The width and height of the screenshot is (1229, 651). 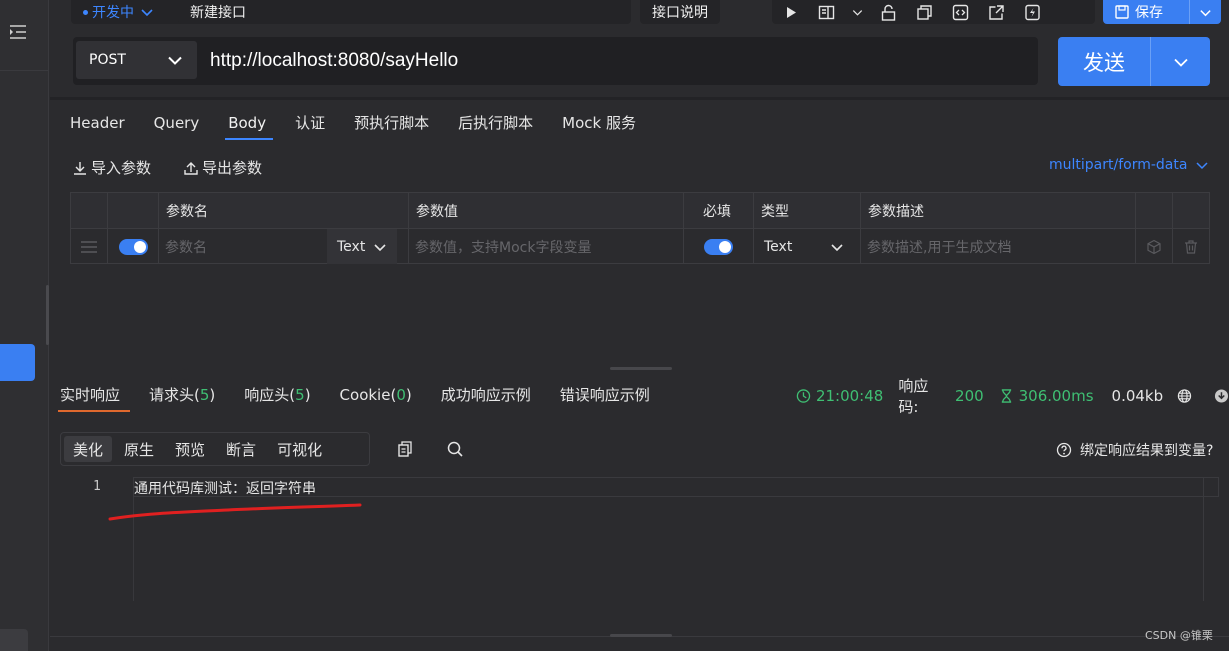 I want to click on send-options-dropdown, so click(x=1180, y=61).